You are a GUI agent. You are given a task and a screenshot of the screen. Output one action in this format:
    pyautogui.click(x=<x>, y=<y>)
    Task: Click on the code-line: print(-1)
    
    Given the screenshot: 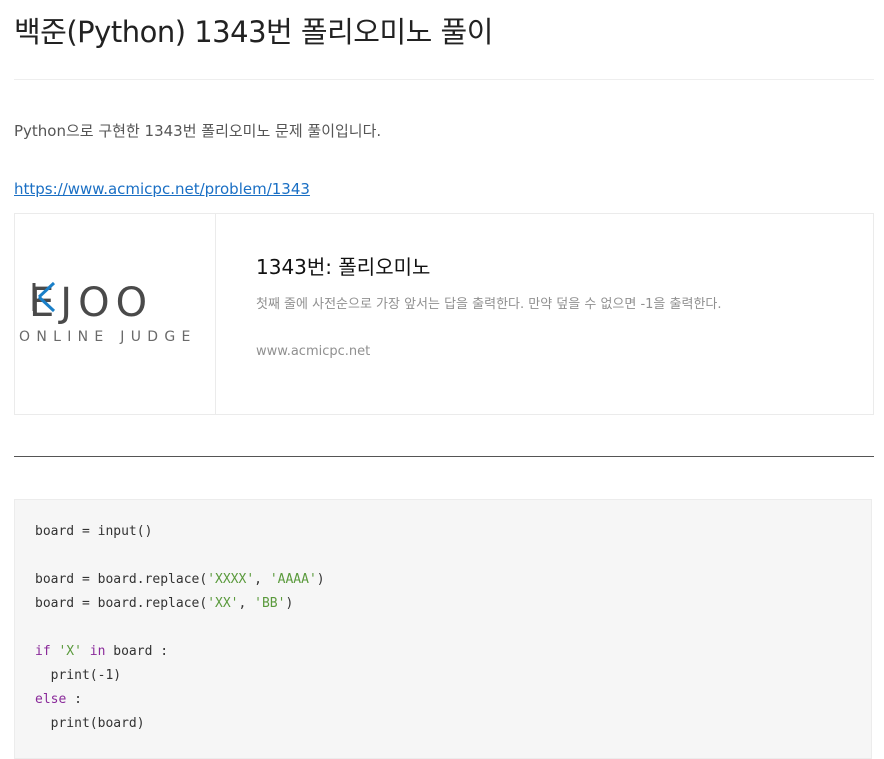 What is the action you would take?
    pyautogui.click(x=180, y=676)
    